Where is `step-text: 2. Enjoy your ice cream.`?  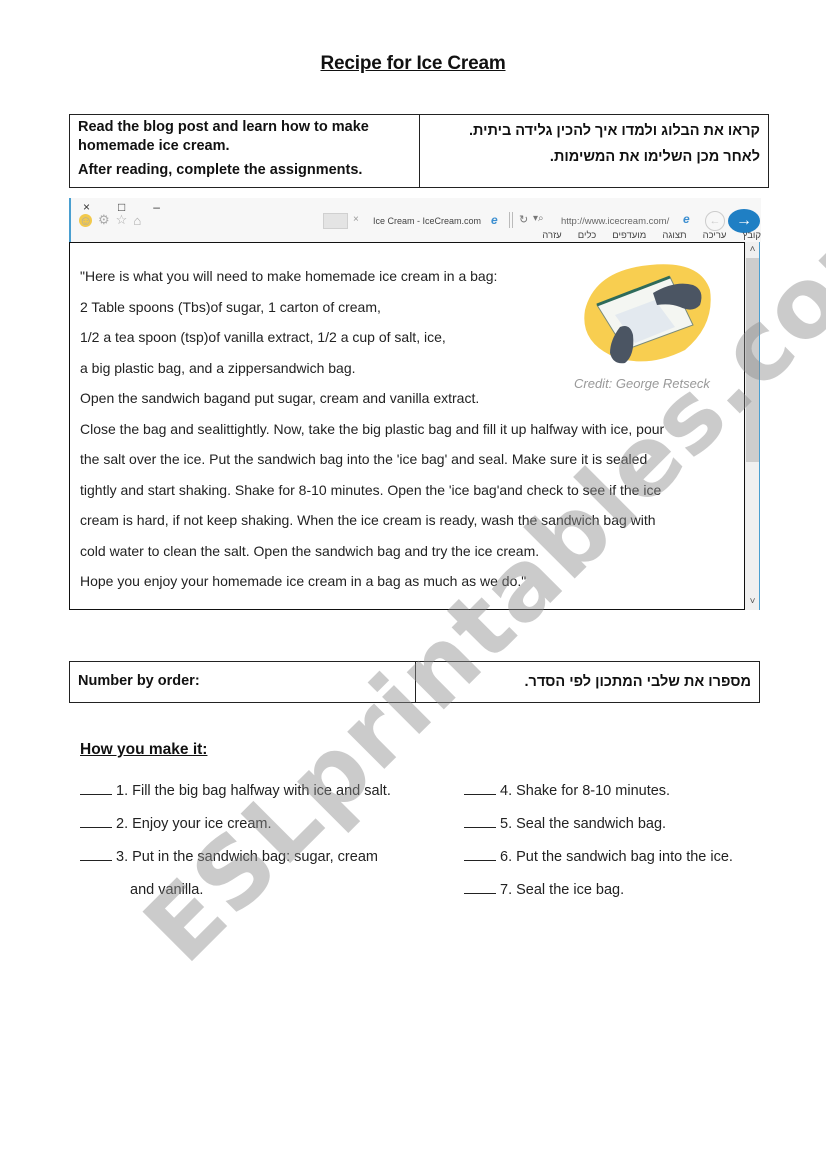
step-text: 2. Enjoy your ice cream. is located at coordinates (194, 824).